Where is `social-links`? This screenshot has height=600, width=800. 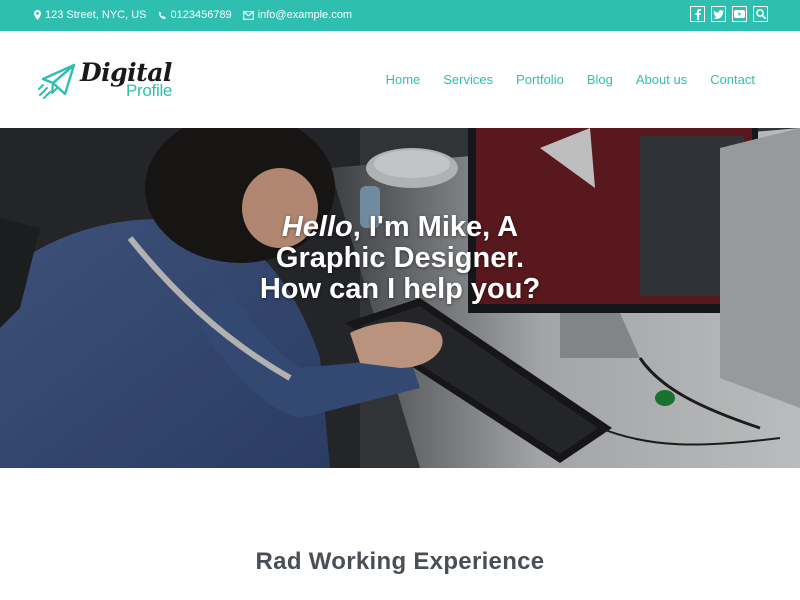
social-links is located at coordinates (726, 14).